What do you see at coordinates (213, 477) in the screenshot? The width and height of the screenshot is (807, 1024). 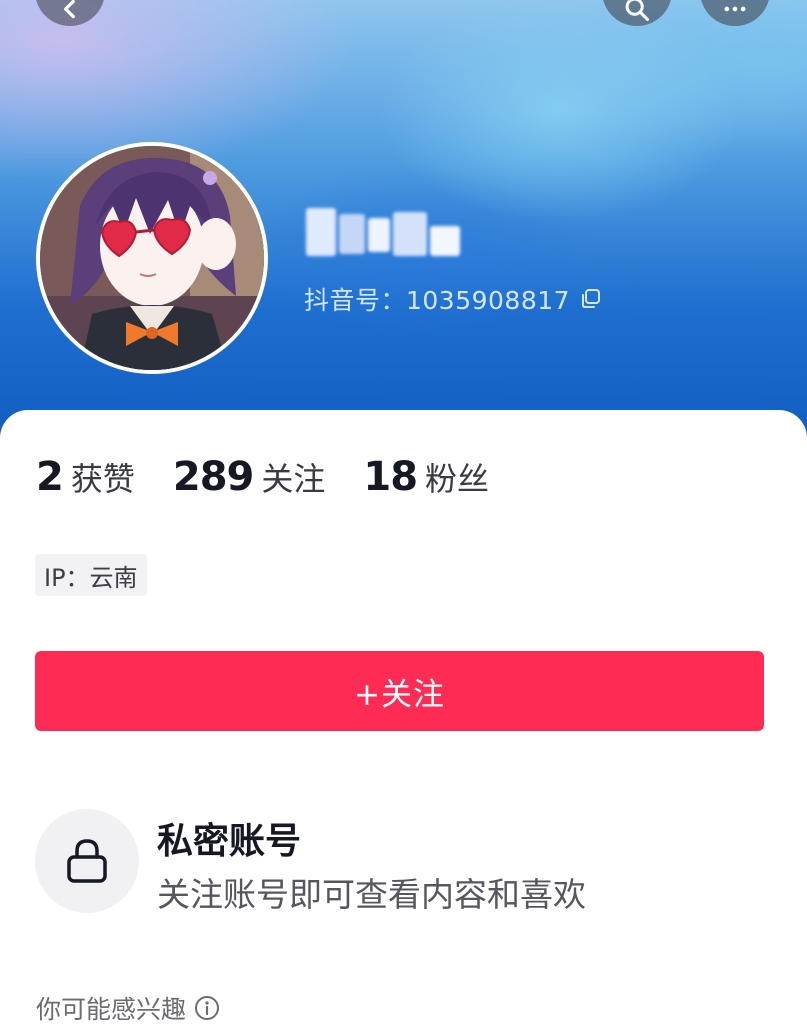 I see `stat-following-value: 289` at bounding box center [213, 477].